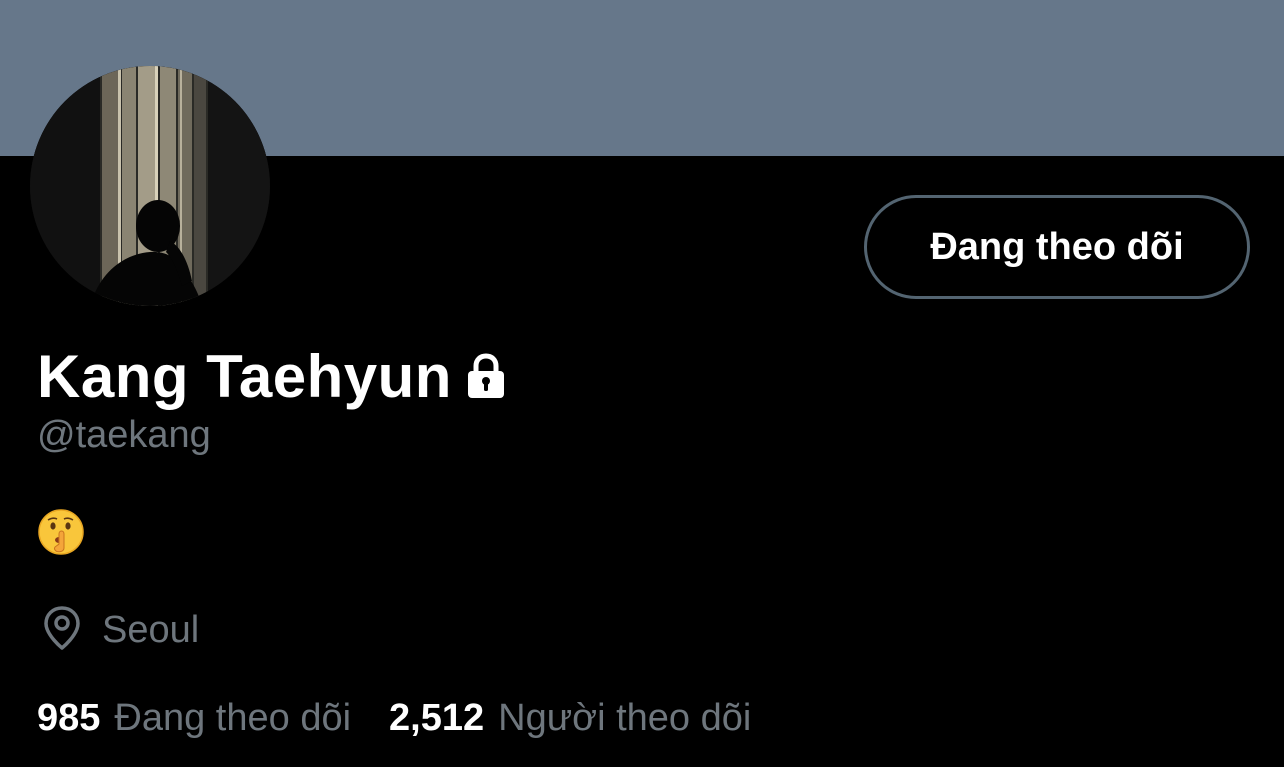 The image size is (1284, 767). What do you see at coordinates (151, 629) in the screenshot?
I see `location-text: Seoul` at bounding box center [151, 629].